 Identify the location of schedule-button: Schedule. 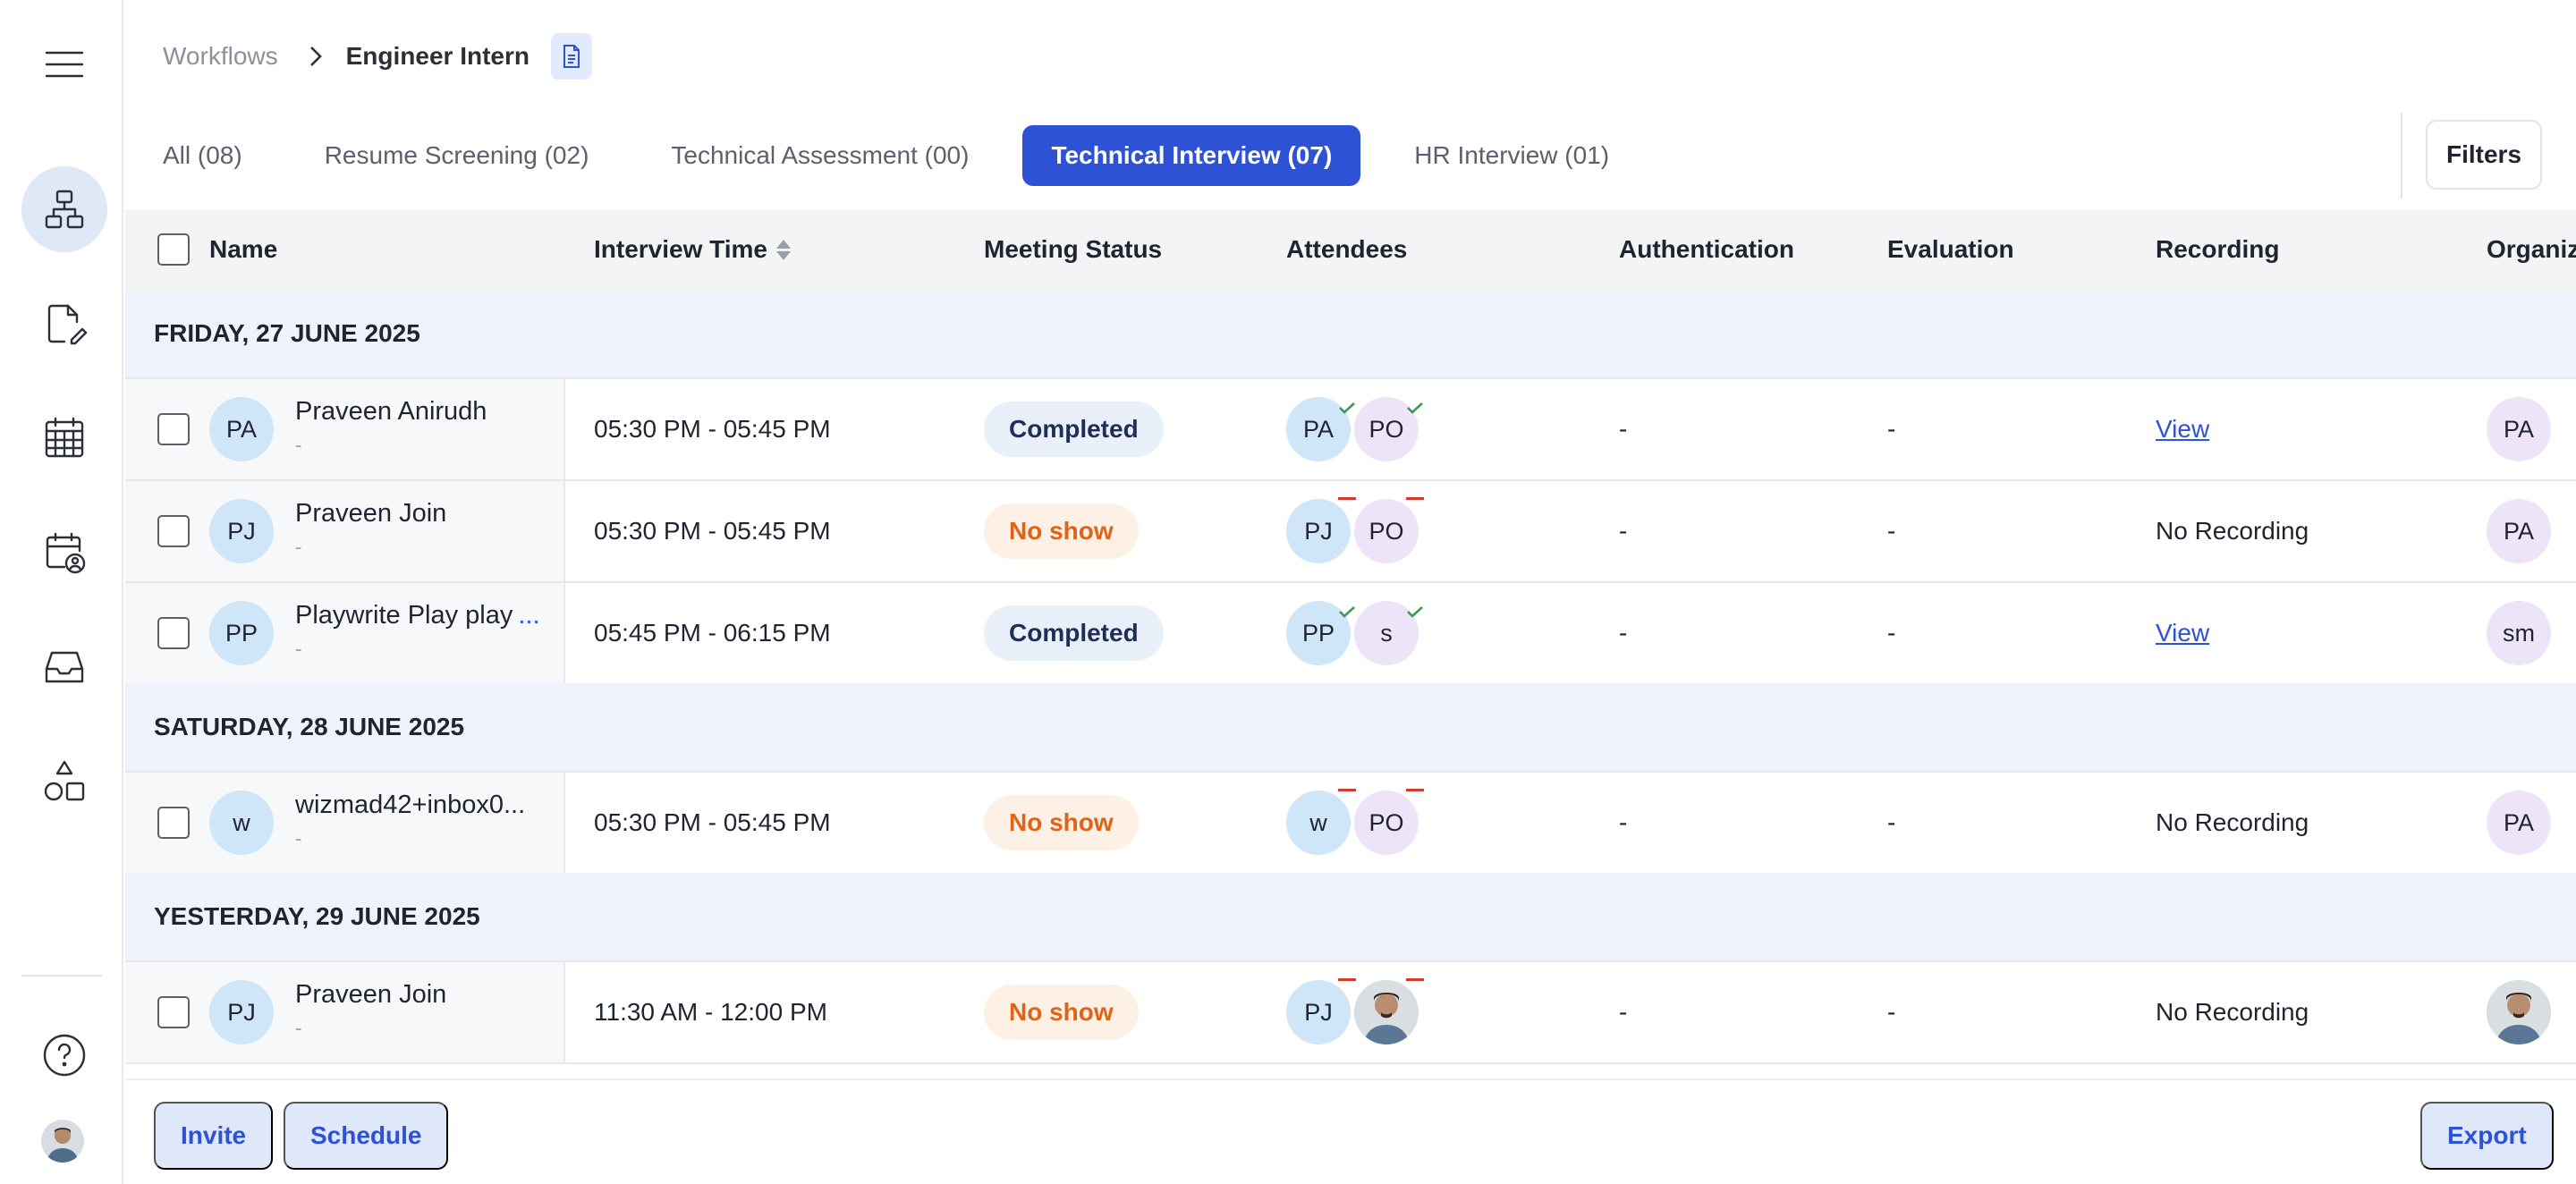
(366, 1136).